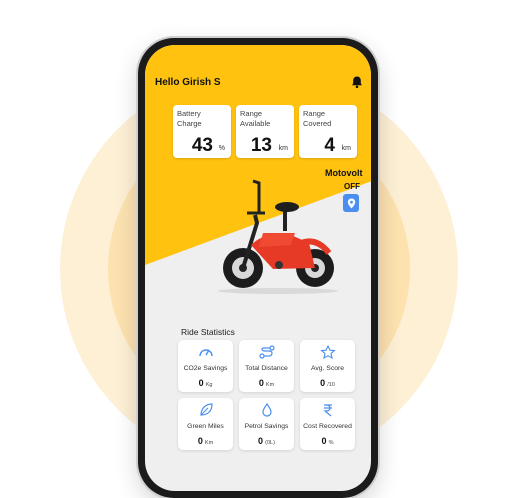 This screenshot has height=498, width=519. Describe the element at coordinates (328, 131) in the screenshot. I see `range-covered-card: Range Covered 4 km` at that location.